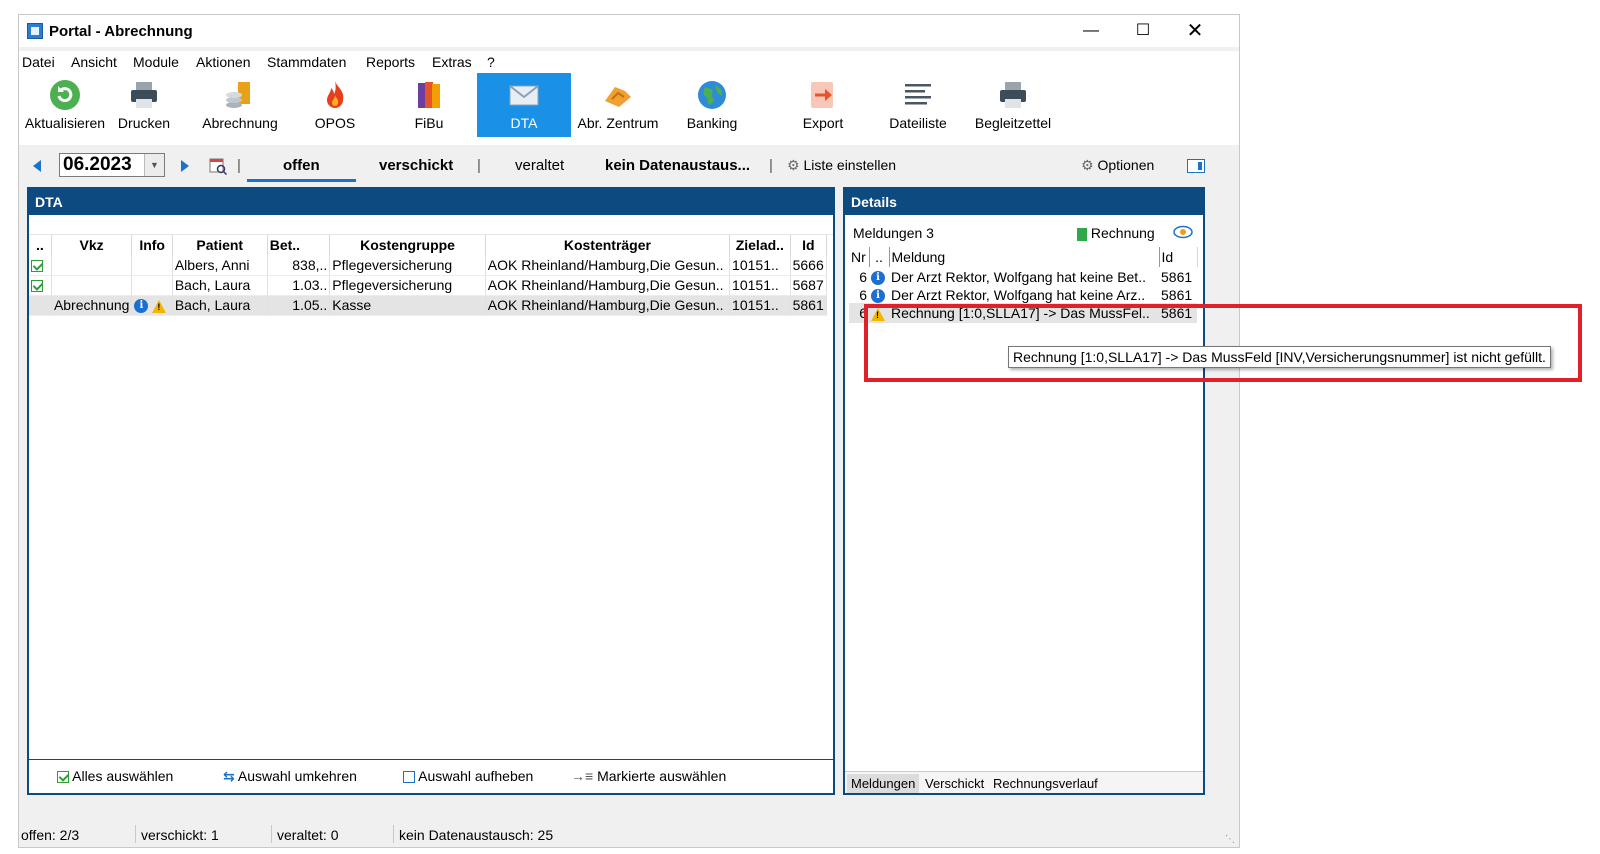 The width and height of the screenshot is (1600, 854). Describe the element at coordinates (40, 245) in the screenshot. I see `col-check: ..` at that location.